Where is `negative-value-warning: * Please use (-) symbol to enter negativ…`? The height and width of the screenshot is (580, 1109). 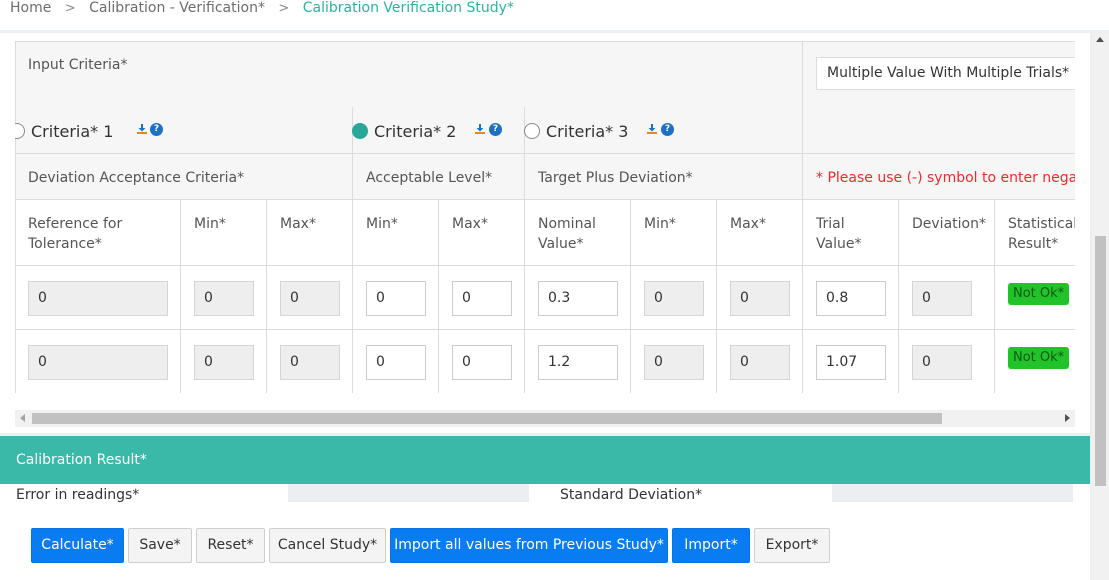 negative-value-warning: * Please use (-) symbol to enter negativ… is located at coordinates (945, 178).